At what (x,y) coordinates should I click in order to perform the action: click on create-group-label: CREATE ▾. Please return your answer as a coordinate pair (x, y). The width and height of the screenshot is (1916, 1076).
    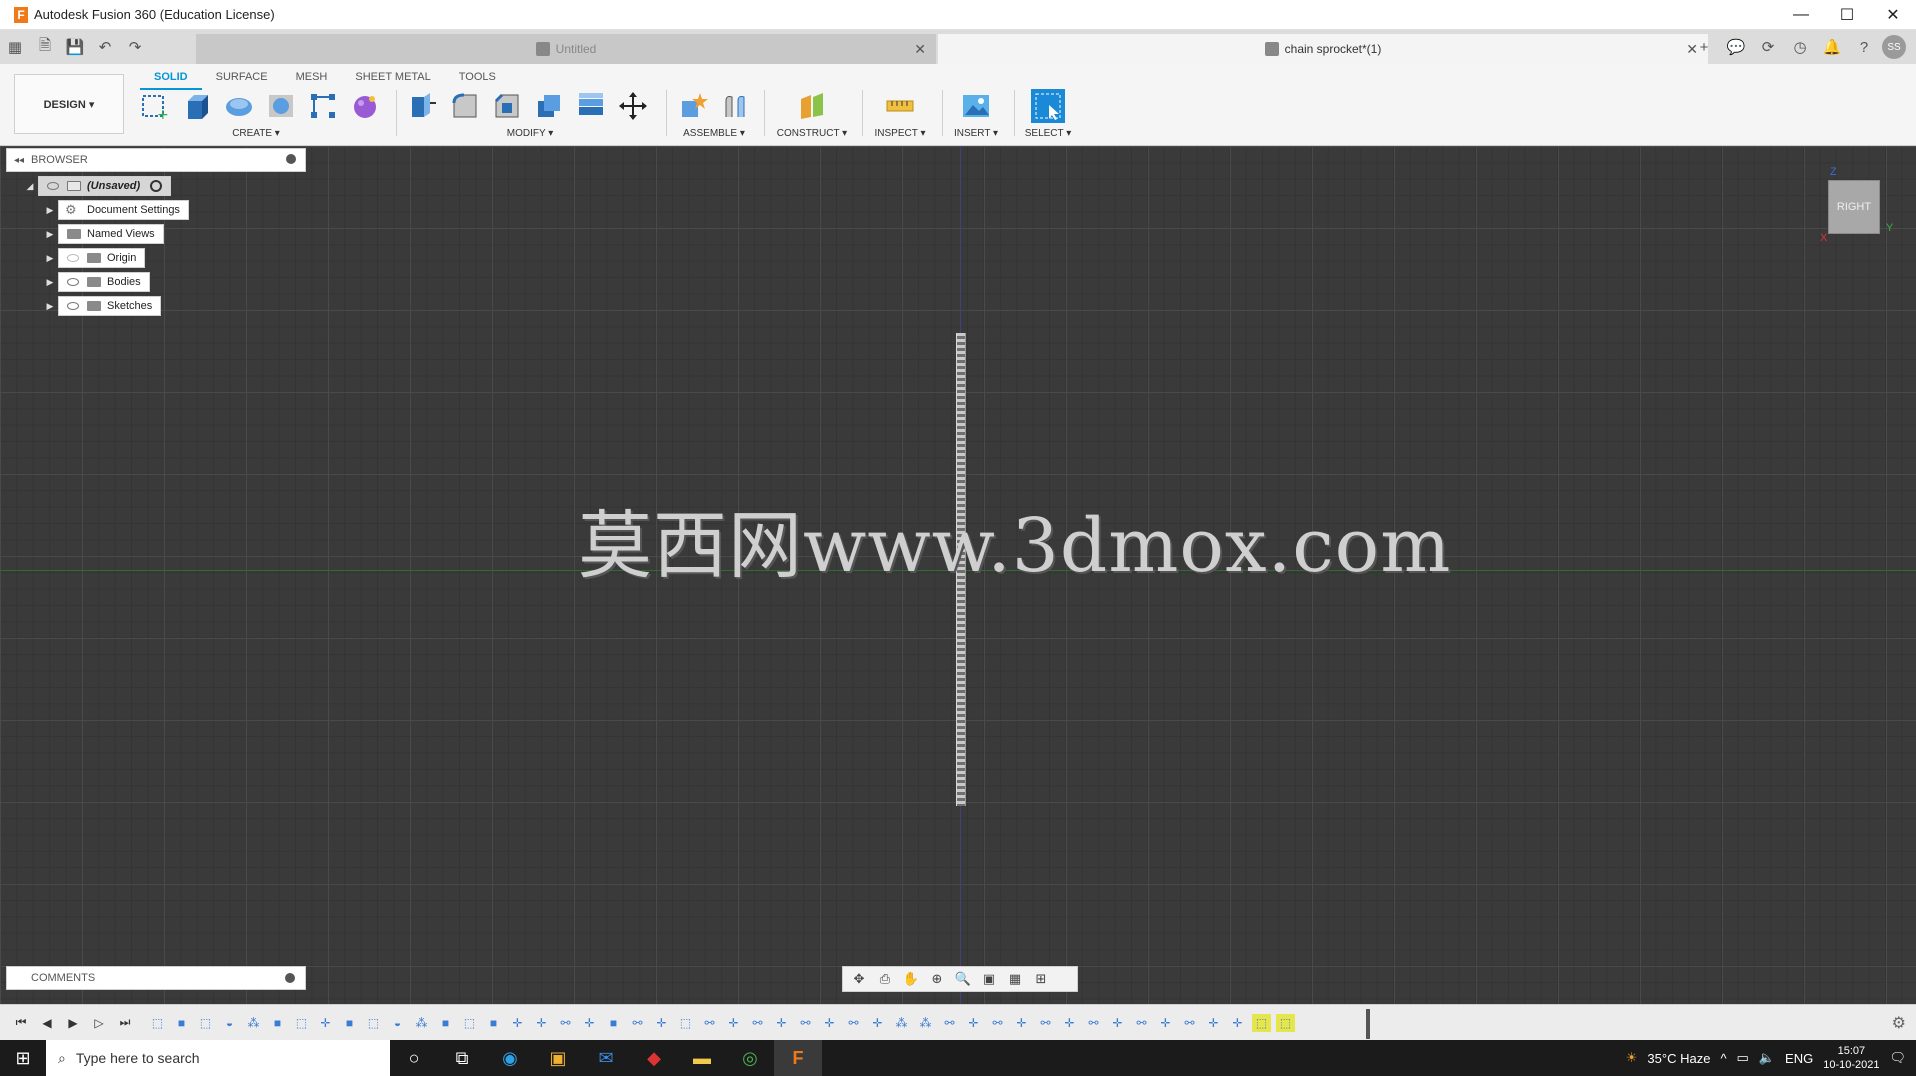
    Looking at the image, I should click on (256, 133).